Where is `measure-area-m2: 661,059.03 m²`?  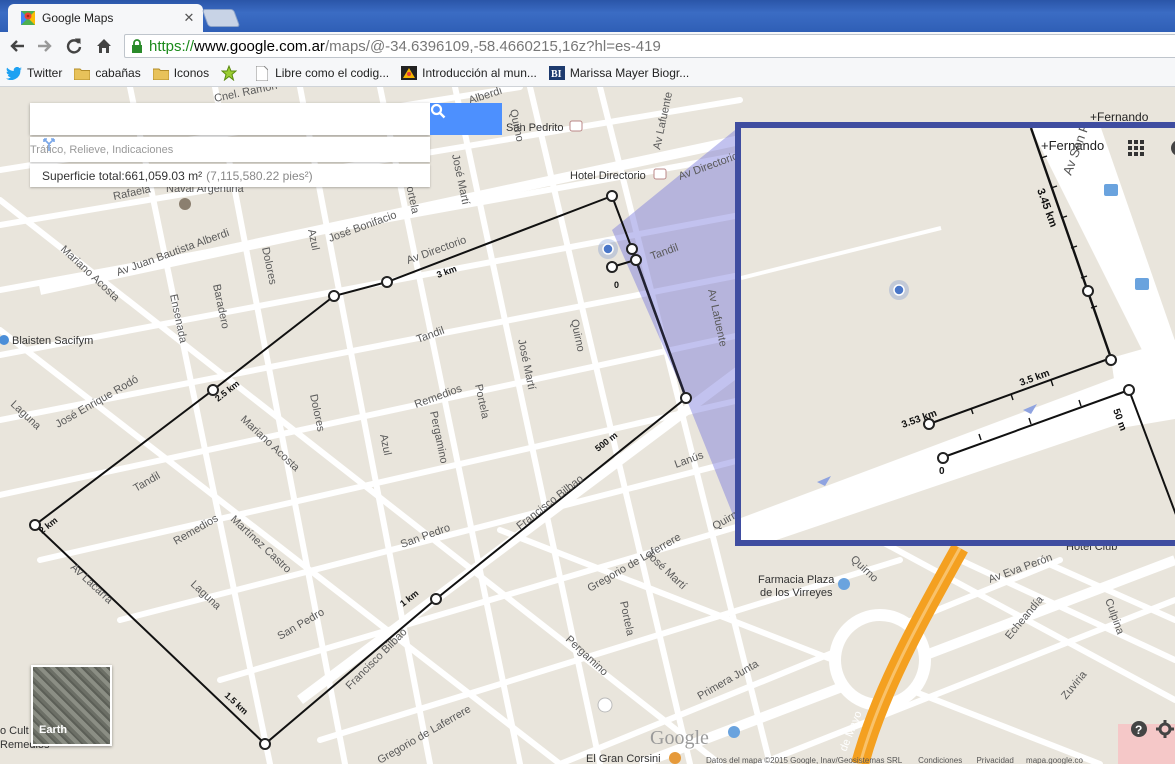 measure-area-m2: 661,059.03 m² is located at coordinates (163, 175).